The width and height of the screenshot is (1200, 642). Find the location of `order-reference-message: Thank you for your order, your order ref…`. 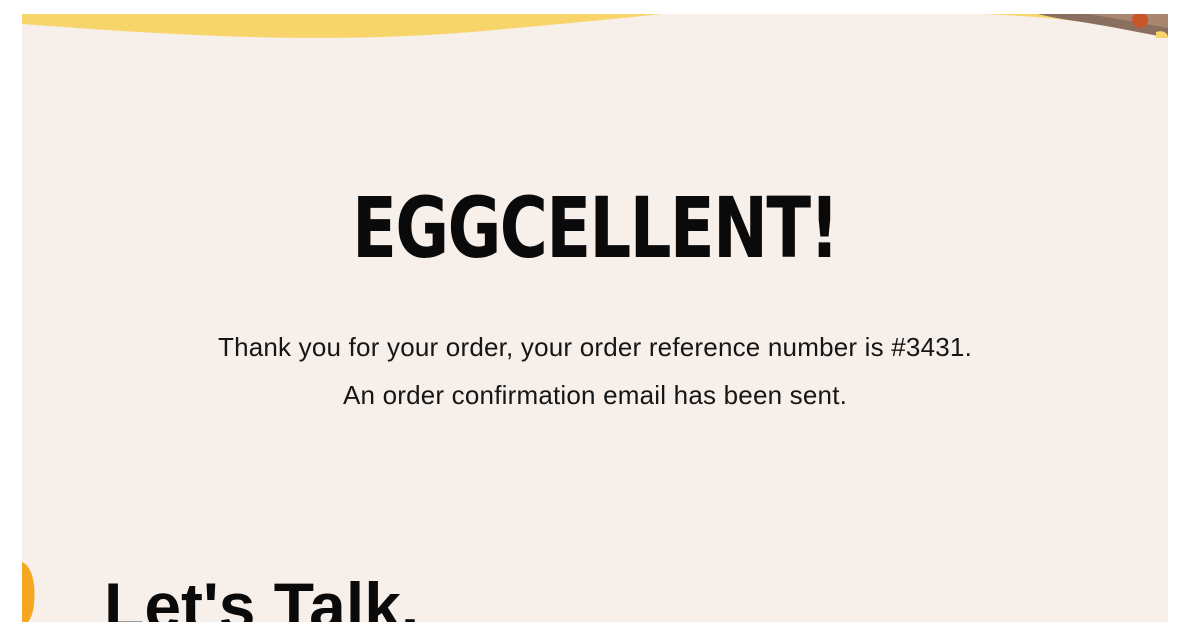

order-reference-message: Thank you for your order, your order ref… is located at coordinates (595, 347).